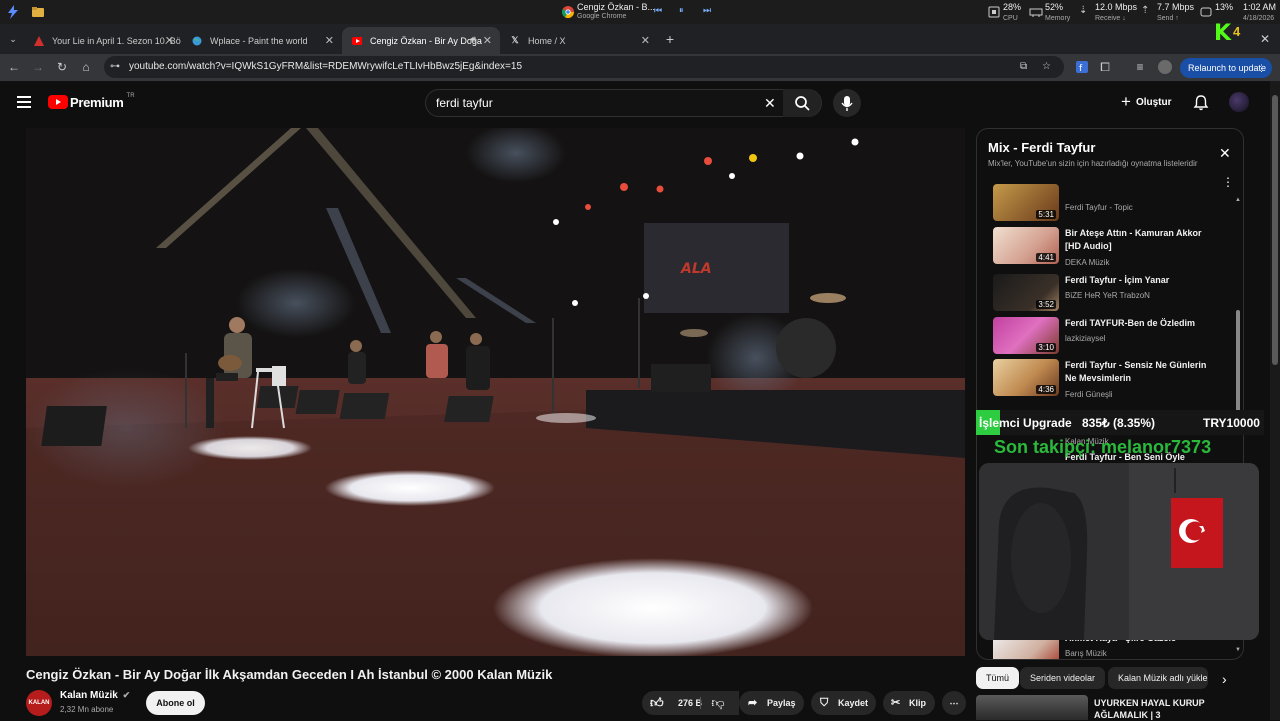 The image size is (1280, 721). I want to click on account-avatar, so click(1239, 102).